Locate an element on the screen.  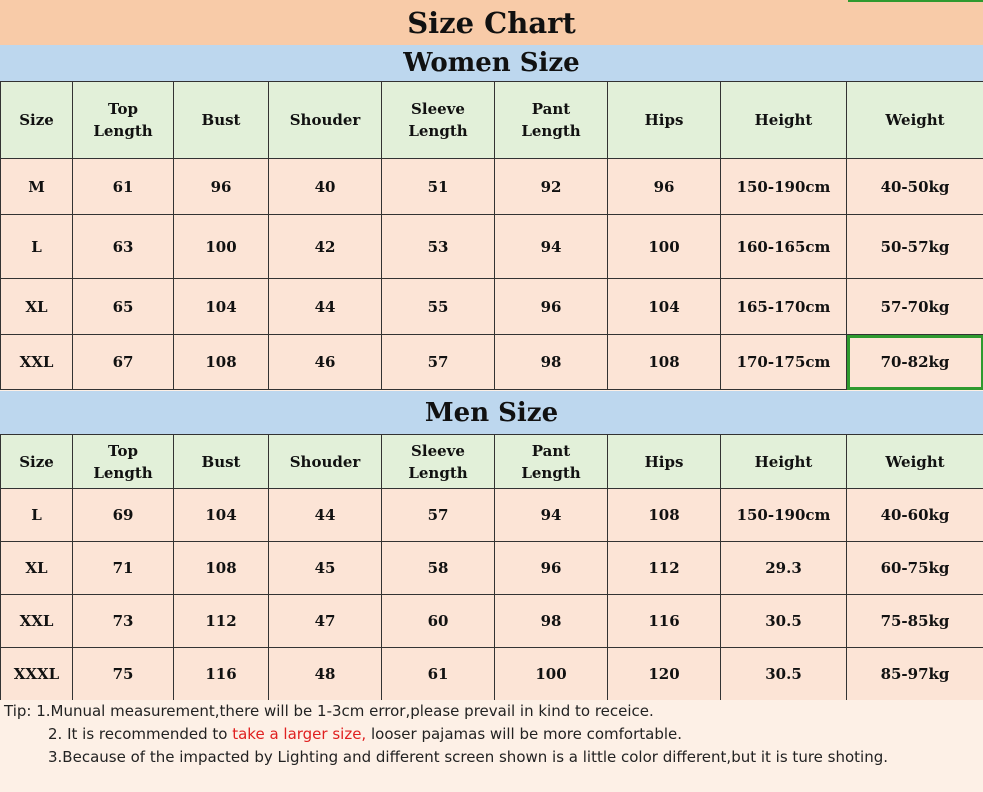
women-cell: 44 is located at coordinates (325, 306).